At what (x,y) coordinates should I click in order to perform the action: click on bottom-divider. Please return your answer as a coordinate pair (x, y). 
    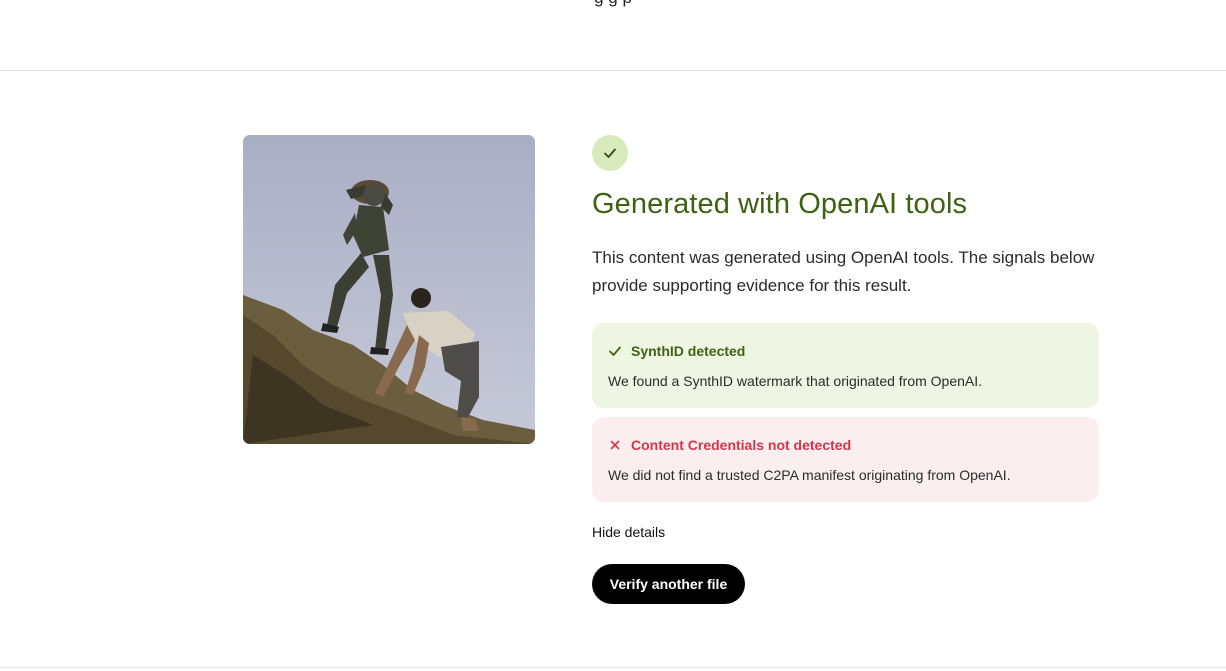
    Looking at the image, I should click on (613, 667).